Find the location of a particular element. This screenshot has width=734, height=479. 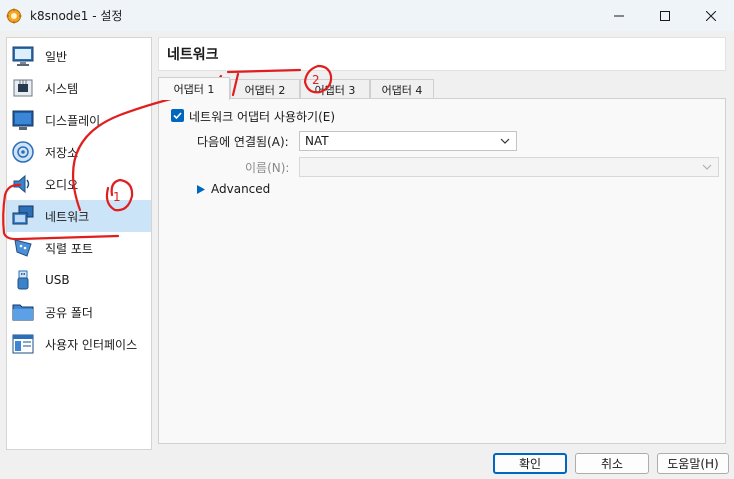

sidebar-item-general: 일반 is located at coordinates (79, 56).